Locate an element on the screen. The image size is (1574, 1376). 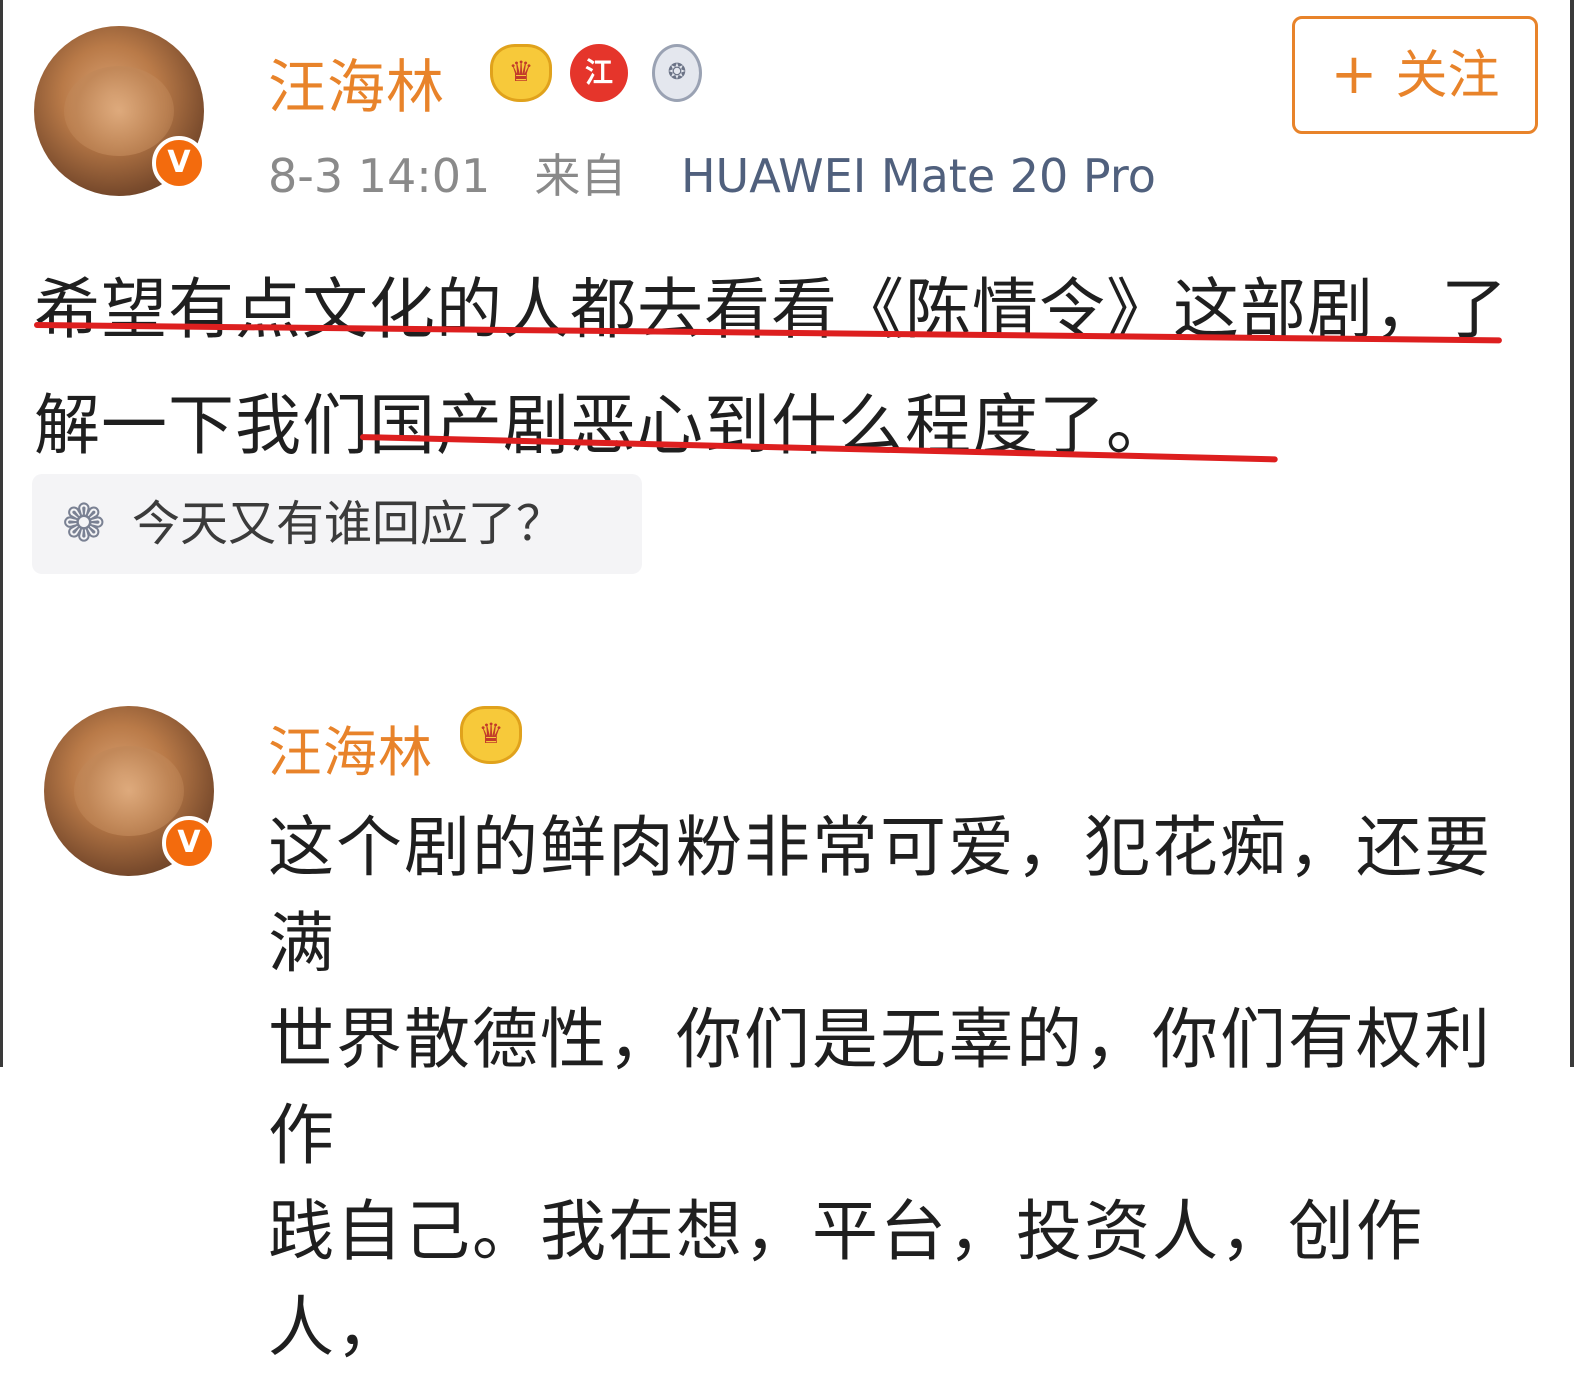
post-meta: 8-3 14:01 来自 HUAWEI Mate 20 Pro is located at coordinates (712, 173).